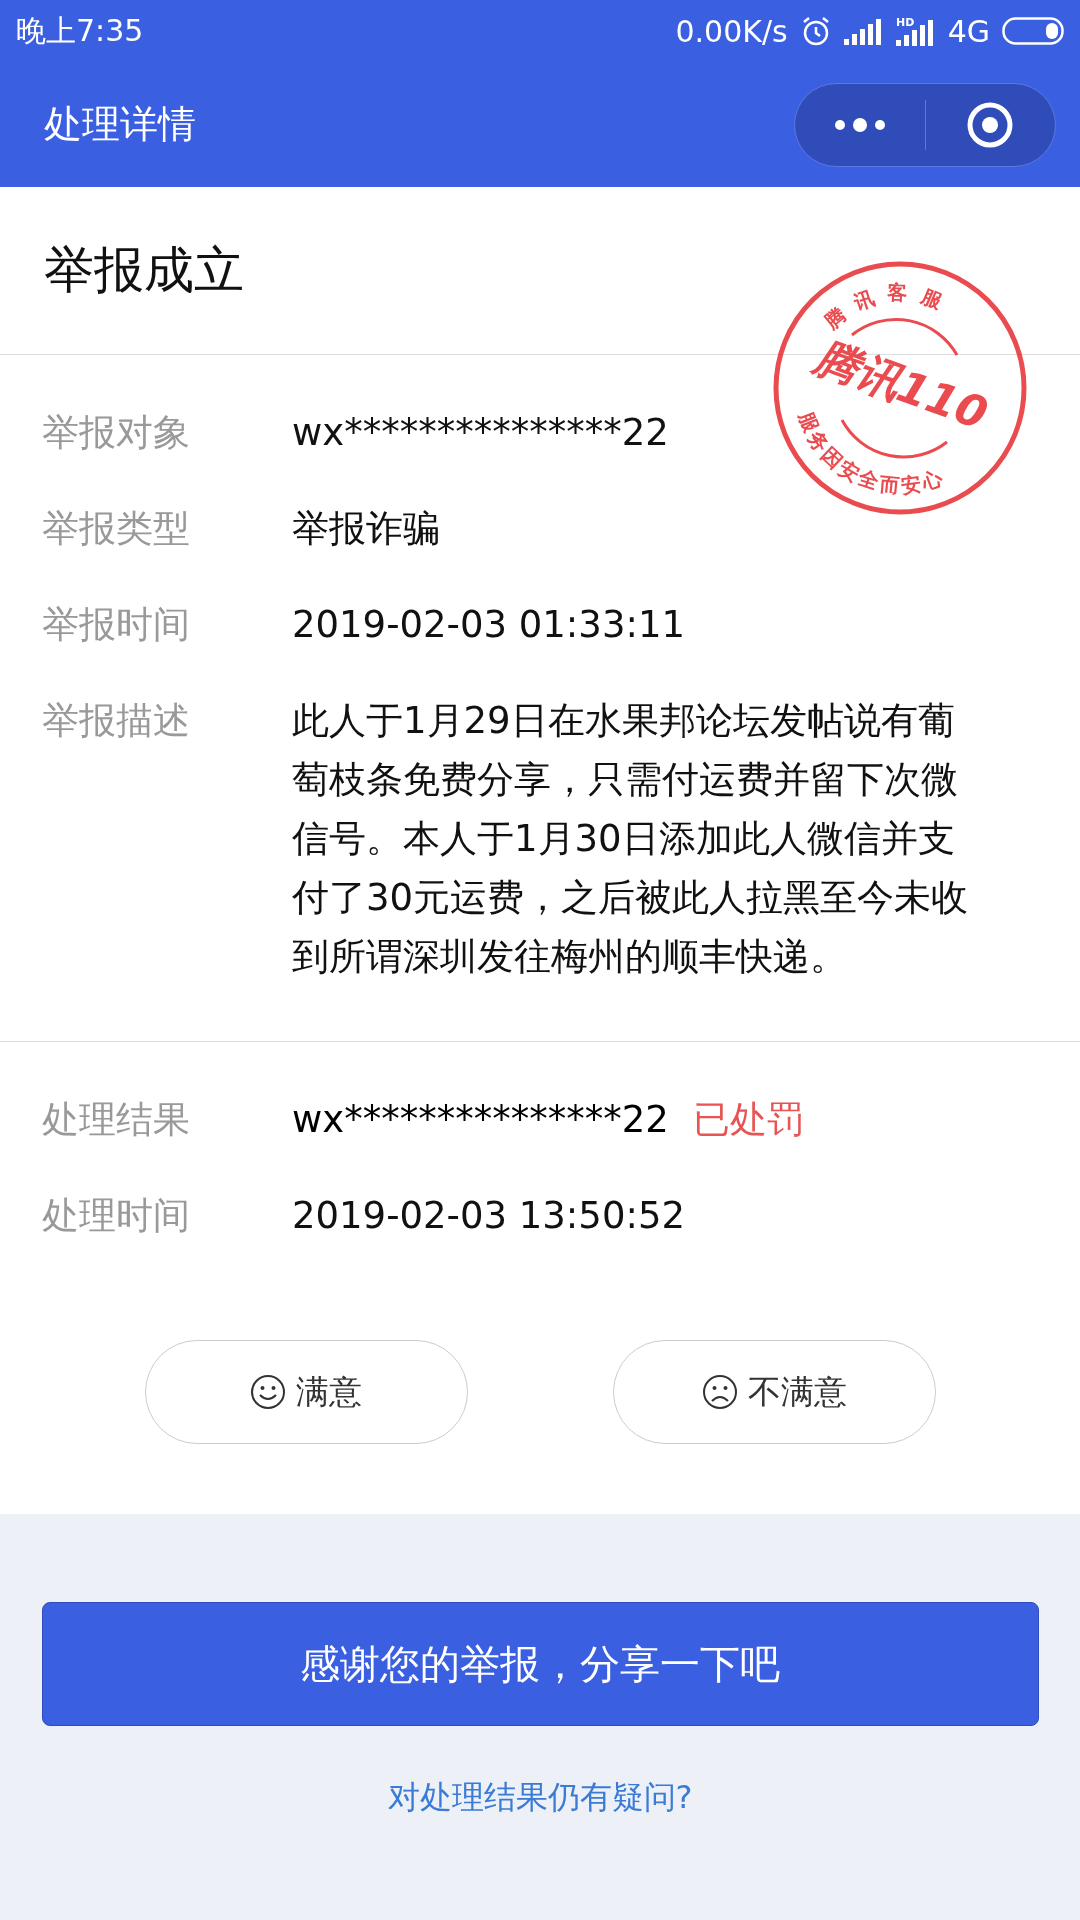 The image size is (1080, 1920). I want to click on network-type: 4G, so click(968, 31).